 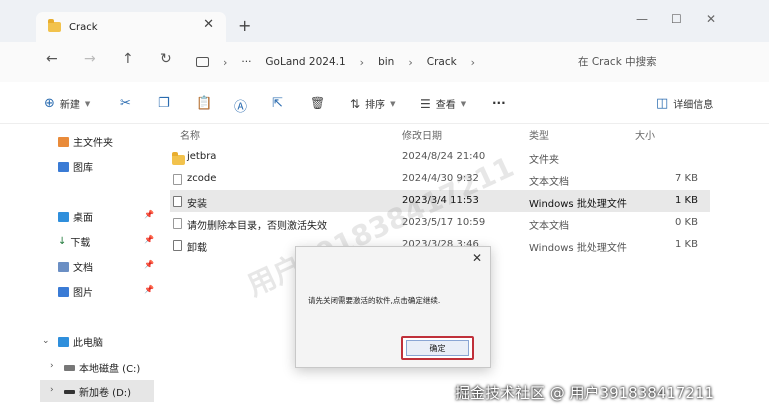 What do you see at coordinates (305, 62) in the screenshot?
I see `breadcrumb-goland: GoLand 2024.1` at bounding box center [305, 62].